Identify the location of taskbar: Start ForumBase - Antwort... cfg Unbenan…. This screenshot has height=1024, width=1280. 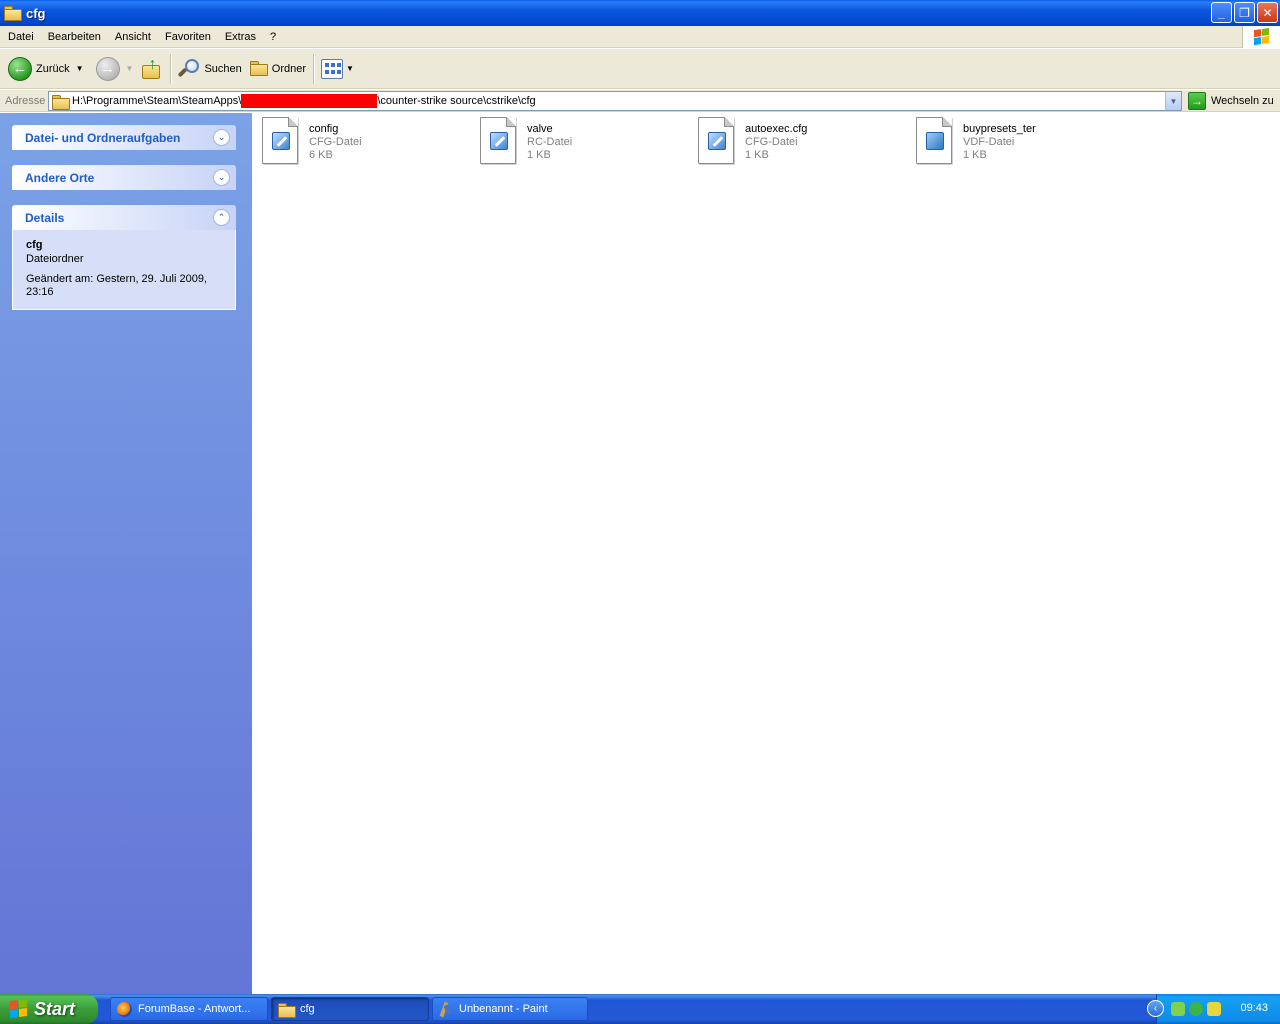
(640, 1009).